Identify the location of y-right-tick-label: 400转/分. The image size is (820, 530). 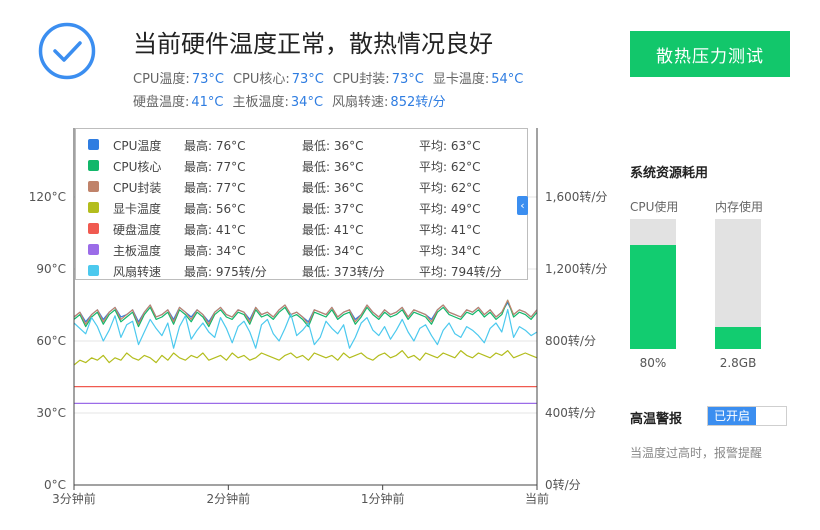
(570, 412).